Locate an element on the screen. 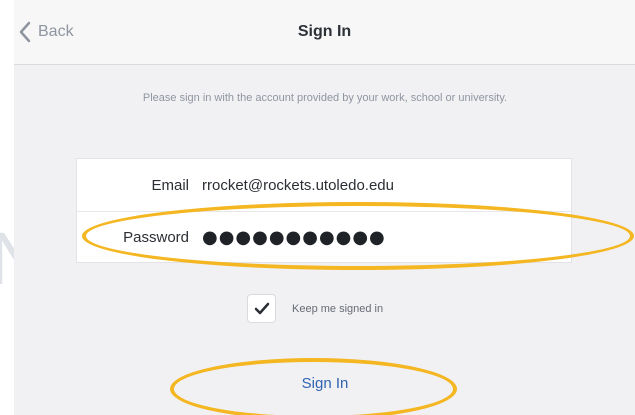 This screenshot has width=635, height=415. sign-in-button: Sign In is located at coordinates (325, 383).